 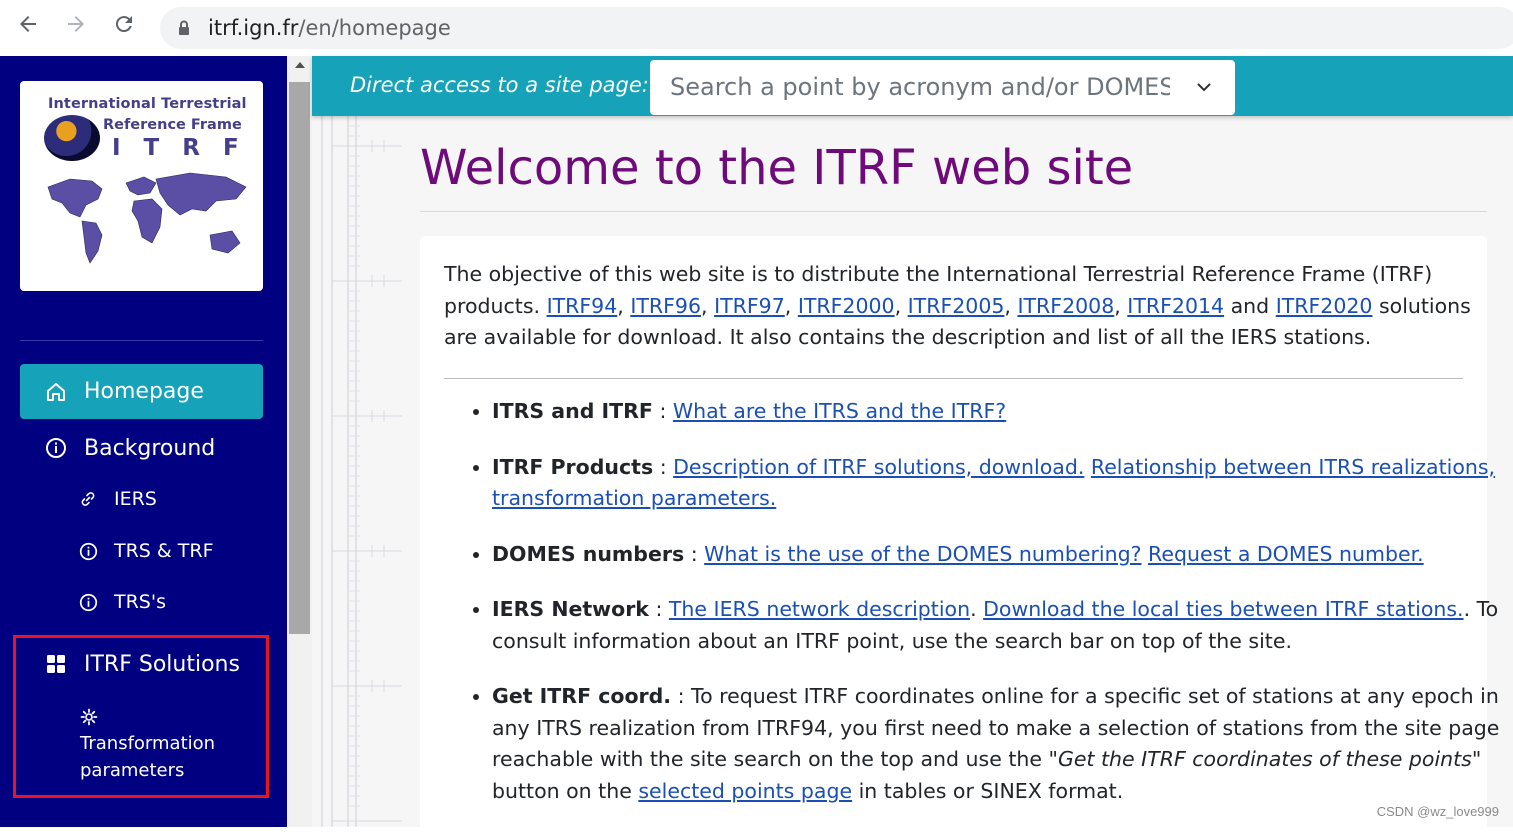 What do you see at coordinates (329, 28) in the screenshot?
I see `url-text: itrf.ign.fr/en/homepage` at bounding box center [329, 28].